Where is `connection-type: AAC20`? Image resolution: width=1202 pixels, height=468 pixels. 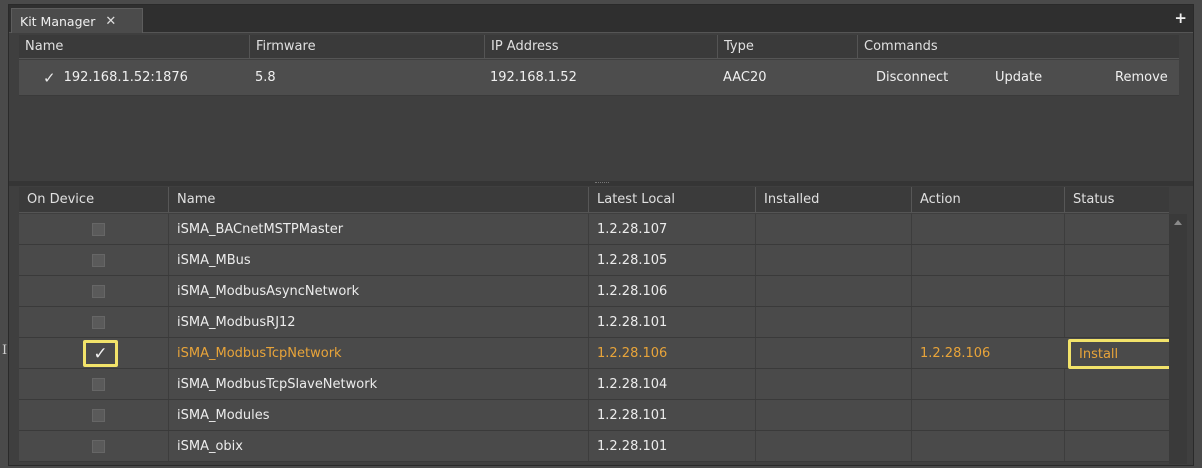
connection-type: AAC20 is located at coordinates (745, 77).